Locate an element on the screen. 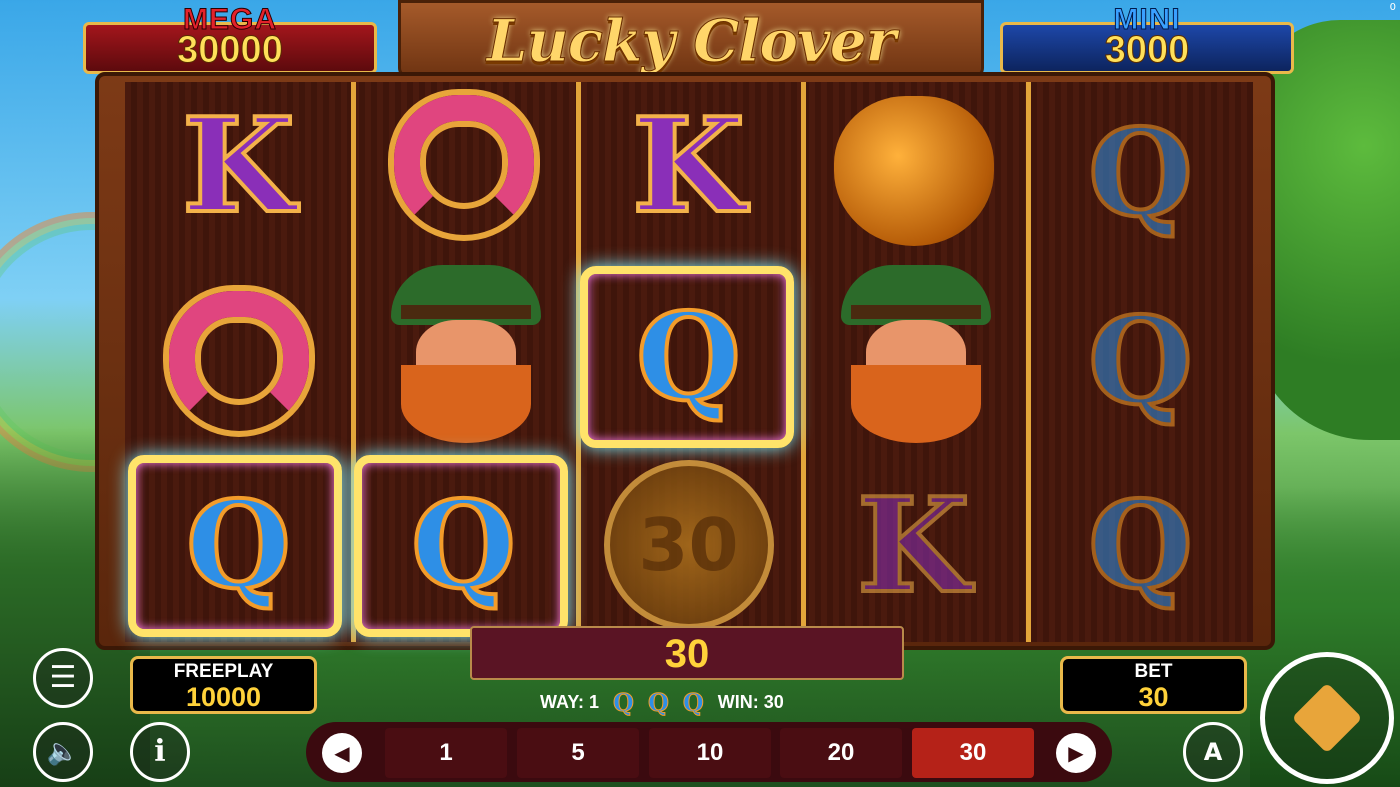 The image size is (1400, 787). mini-jackpot: MINI 3000 is located at coordinates (1147, 38).